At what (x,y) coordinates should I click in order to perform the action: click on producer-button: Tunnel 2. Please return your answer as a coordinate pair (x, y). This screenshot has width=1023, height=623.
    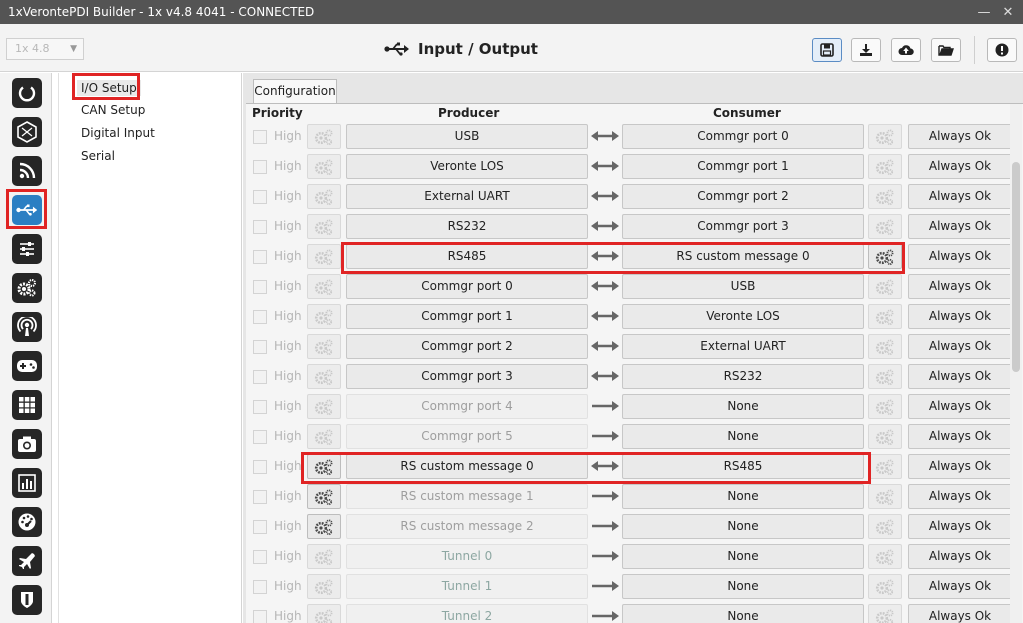
    Looking at the image, I should click on (467, 613).